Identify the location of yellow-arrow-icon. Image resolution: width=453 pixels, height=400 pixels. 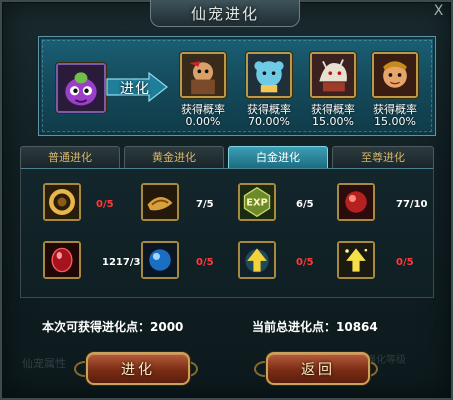
(257, 260).